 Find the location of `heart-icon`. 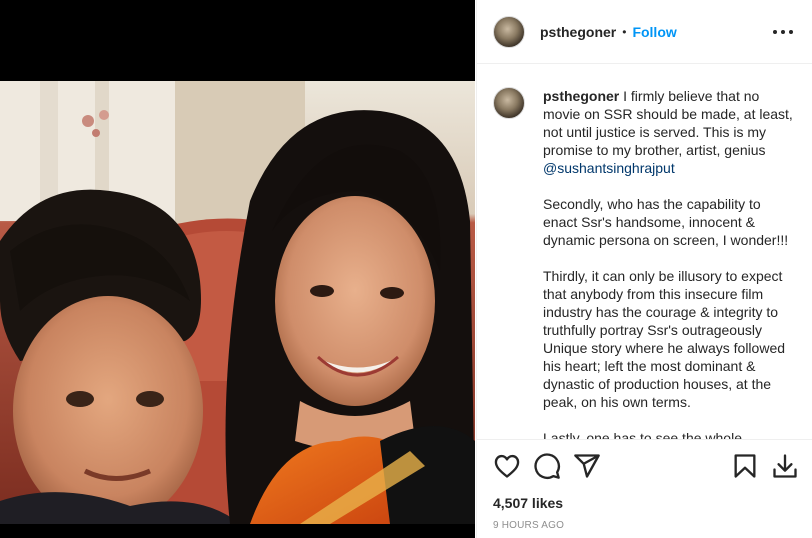

heart-icon is located at coordinates (507, 466).